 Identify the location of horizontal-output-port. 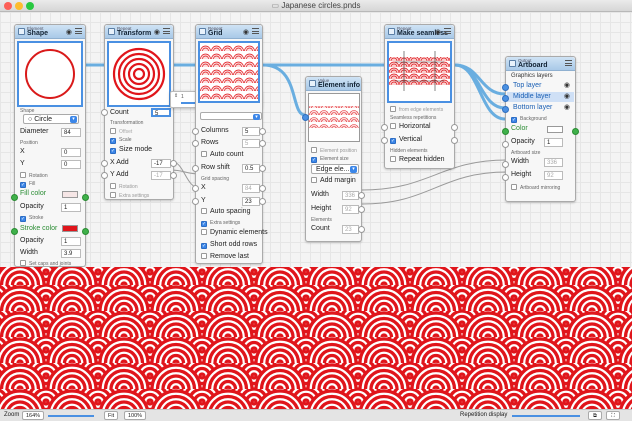
(454, 127).